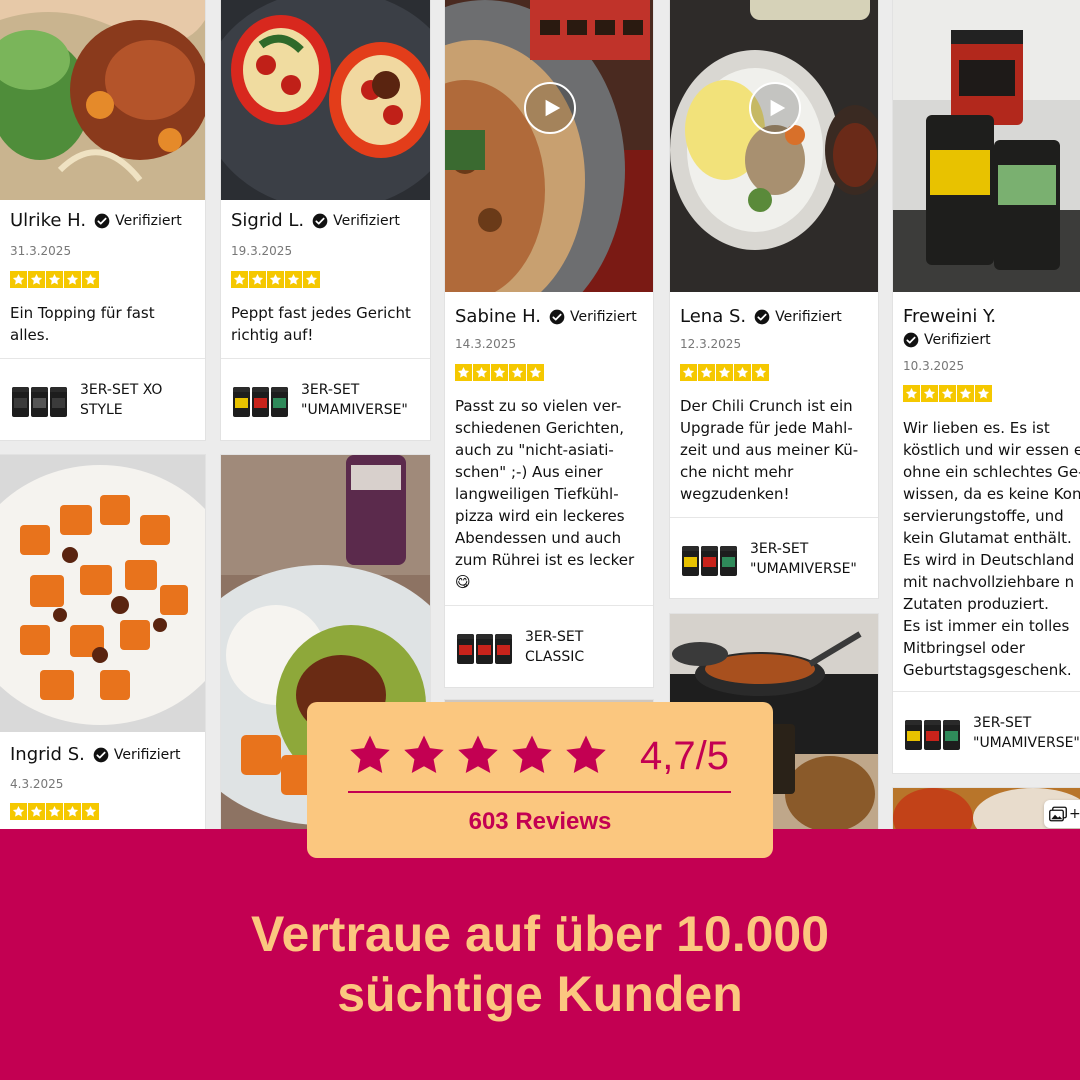 This screenshot has height=1080, width=1080. I want to click on reviewer-header: Lena S. Verifiziert, so click(776, 316).